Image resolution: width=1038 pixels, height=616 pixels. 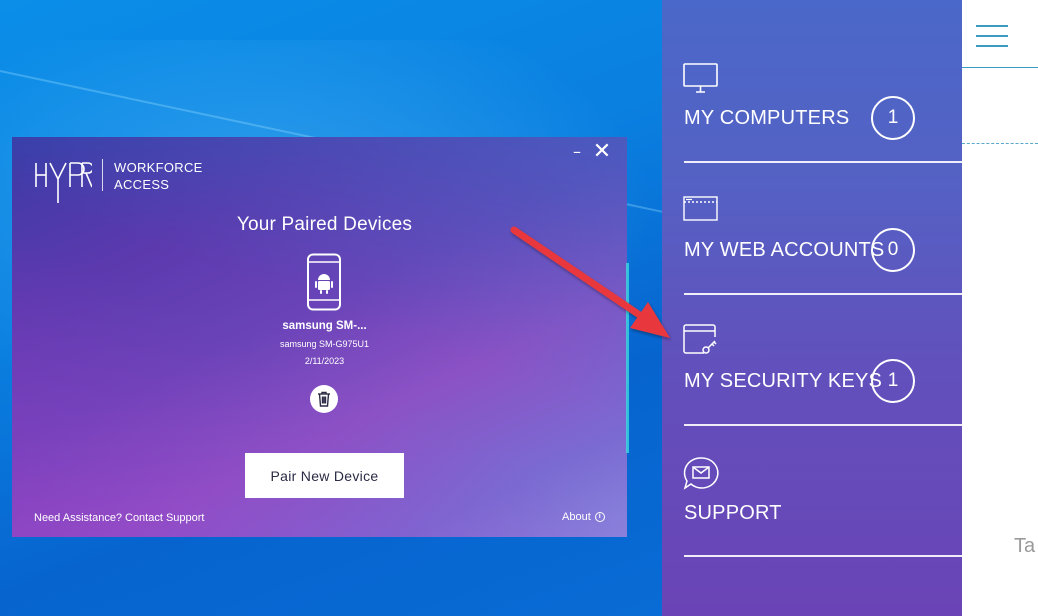 I want to click on sidebar-item-my-web-accounts: MY WEB ACCOUNTS, so click(x=784, y=250).